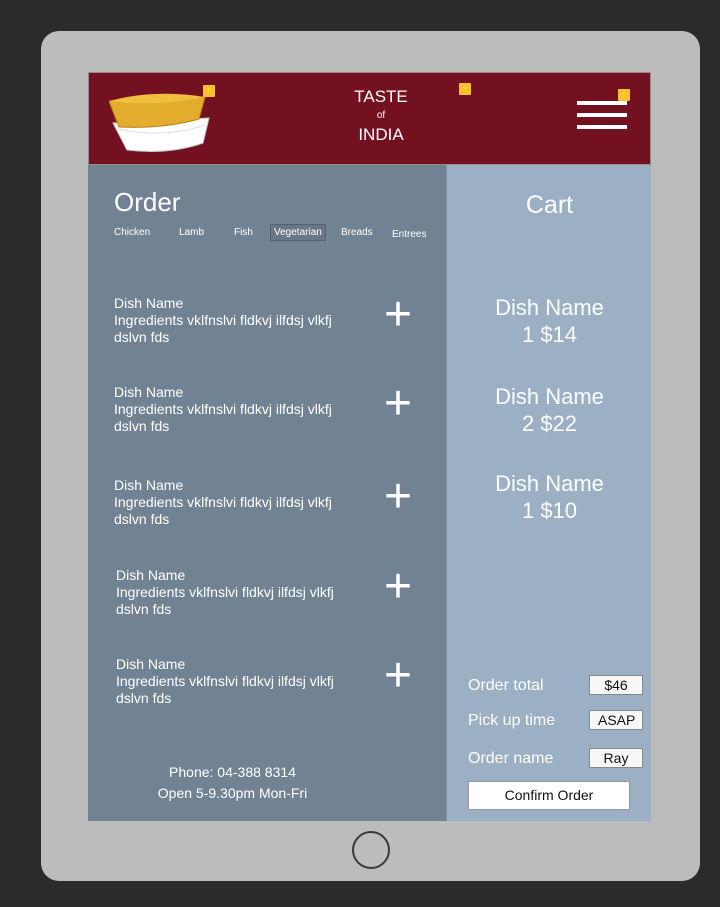  Describe the element at coordinates (159, 122) in the screenshot. I see `food-container-logo-icon` at that location.